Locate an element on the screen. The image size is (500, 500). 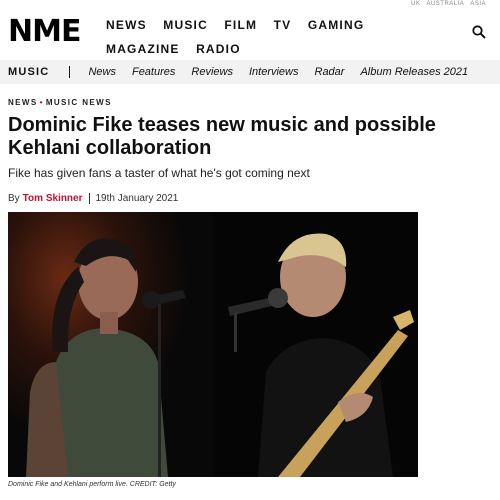
subnav-album-releases: Album Releases 2021 is located at coordinates (414, 72).